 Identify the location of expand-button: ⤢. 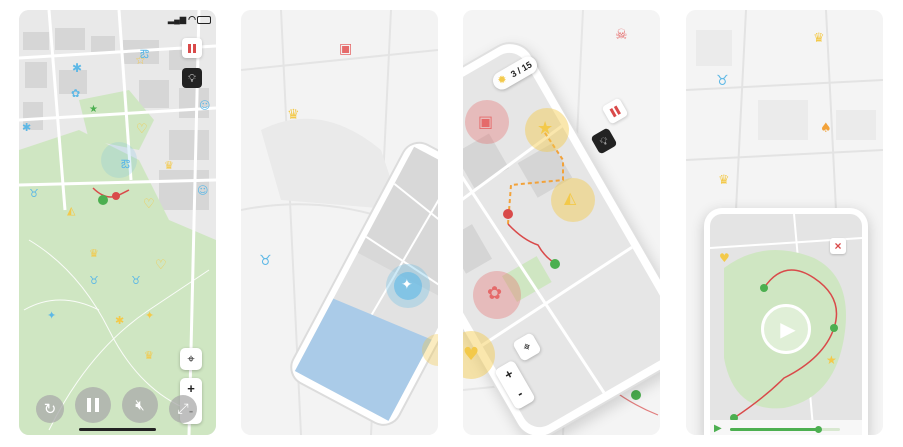
(183, 409).